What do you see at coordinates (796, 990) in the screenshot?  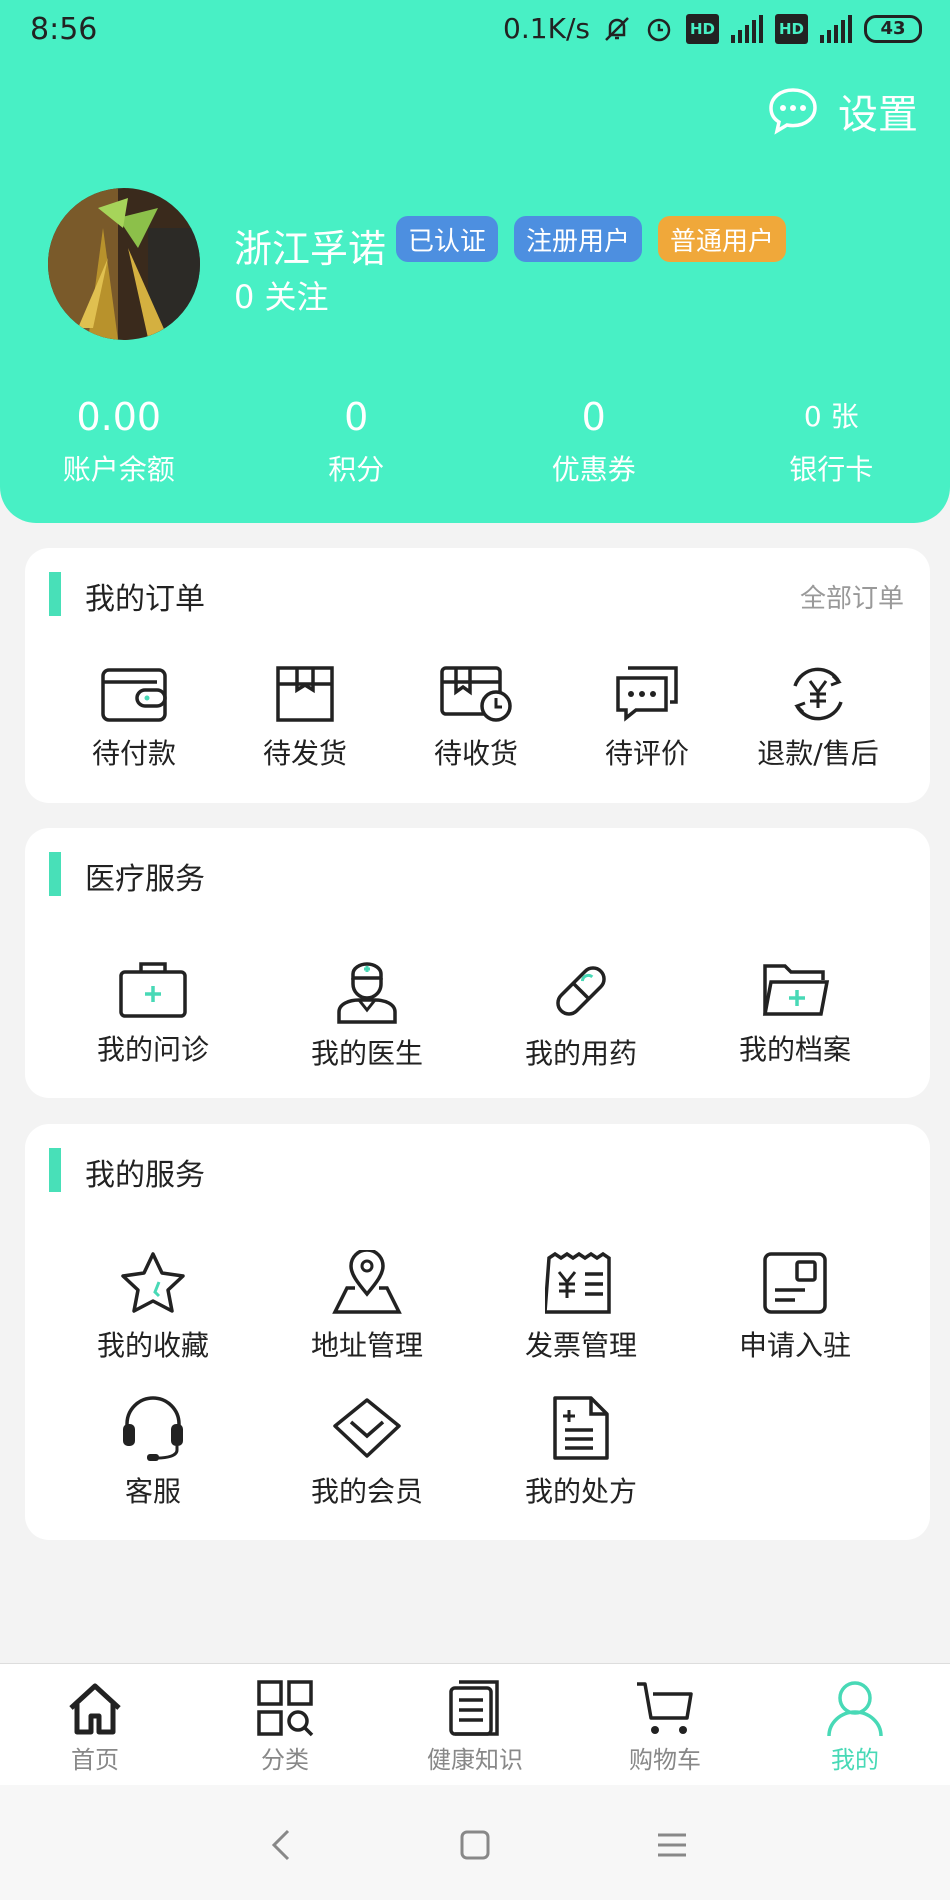 I see `folder-icon` at bounding box center [796, 990].